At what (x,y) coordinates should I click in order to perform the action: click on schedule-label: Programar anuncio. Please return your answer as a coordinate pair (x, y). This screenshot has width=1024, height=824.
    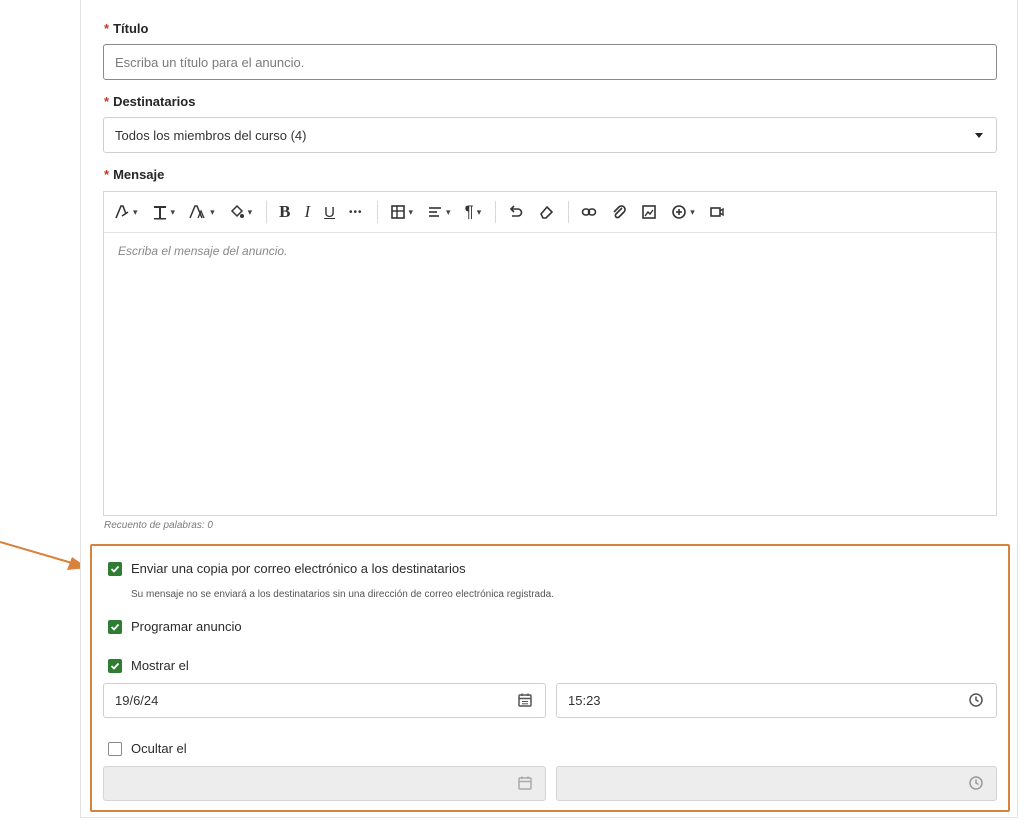
    Looking at the image, I should click on (186, 626).